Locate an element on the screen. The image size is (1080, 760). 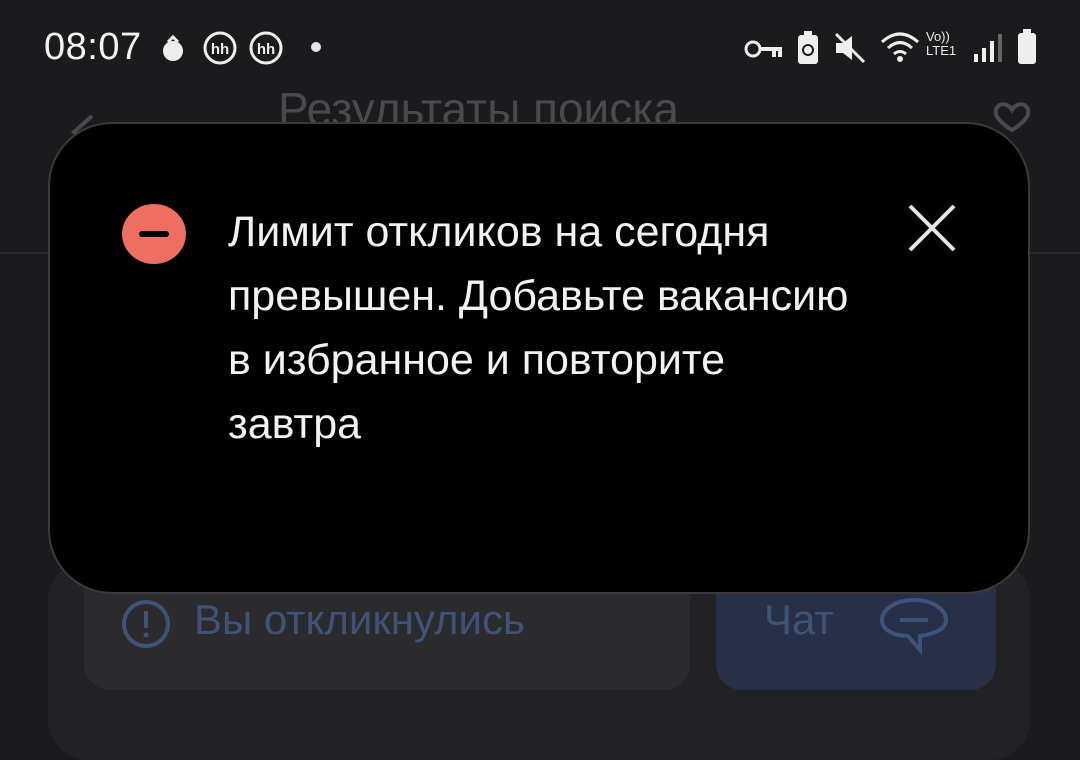
error-minus-icon is located at coordinates (154, 234).